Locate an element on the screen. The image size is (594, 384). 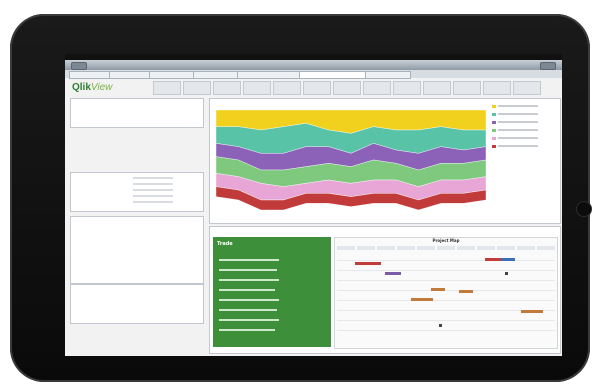
trade-panel: Trade is located at coordinates (272, 292).